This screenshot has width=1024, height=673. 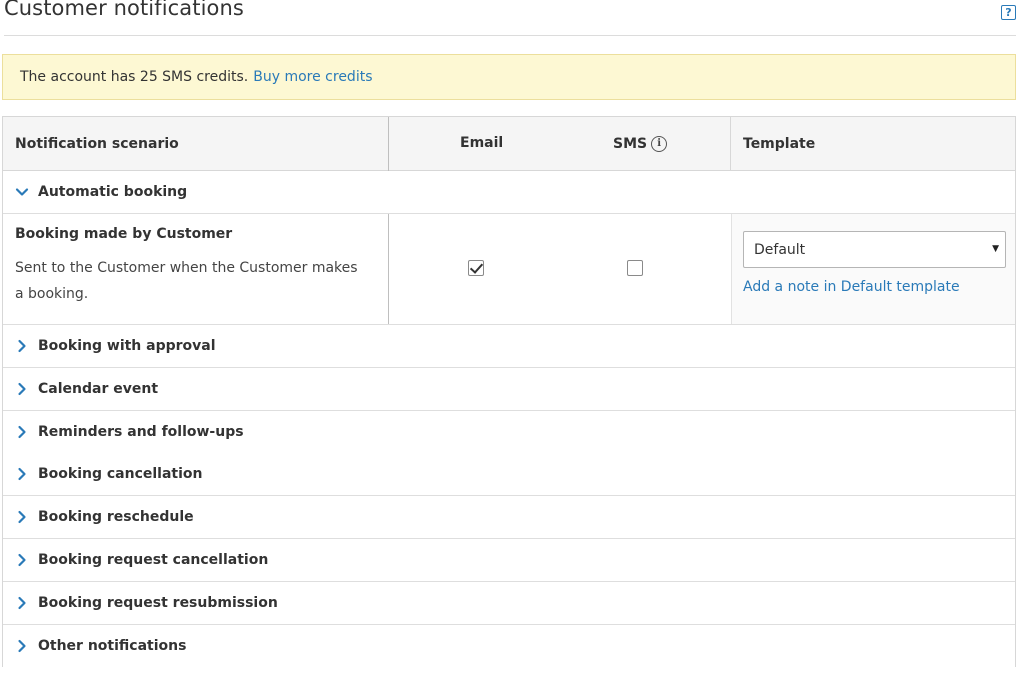 What do you see at coordinates (116, 517) in the screenshot?
I see `group-label: Booking reschedule` at bounding box center [116, 517].